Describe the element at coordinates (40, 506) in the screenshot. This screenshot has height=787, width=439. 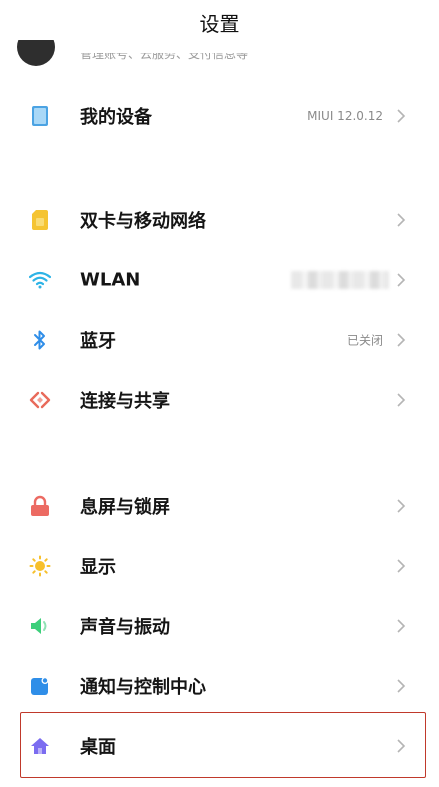
I see `lock-icon` at that location.